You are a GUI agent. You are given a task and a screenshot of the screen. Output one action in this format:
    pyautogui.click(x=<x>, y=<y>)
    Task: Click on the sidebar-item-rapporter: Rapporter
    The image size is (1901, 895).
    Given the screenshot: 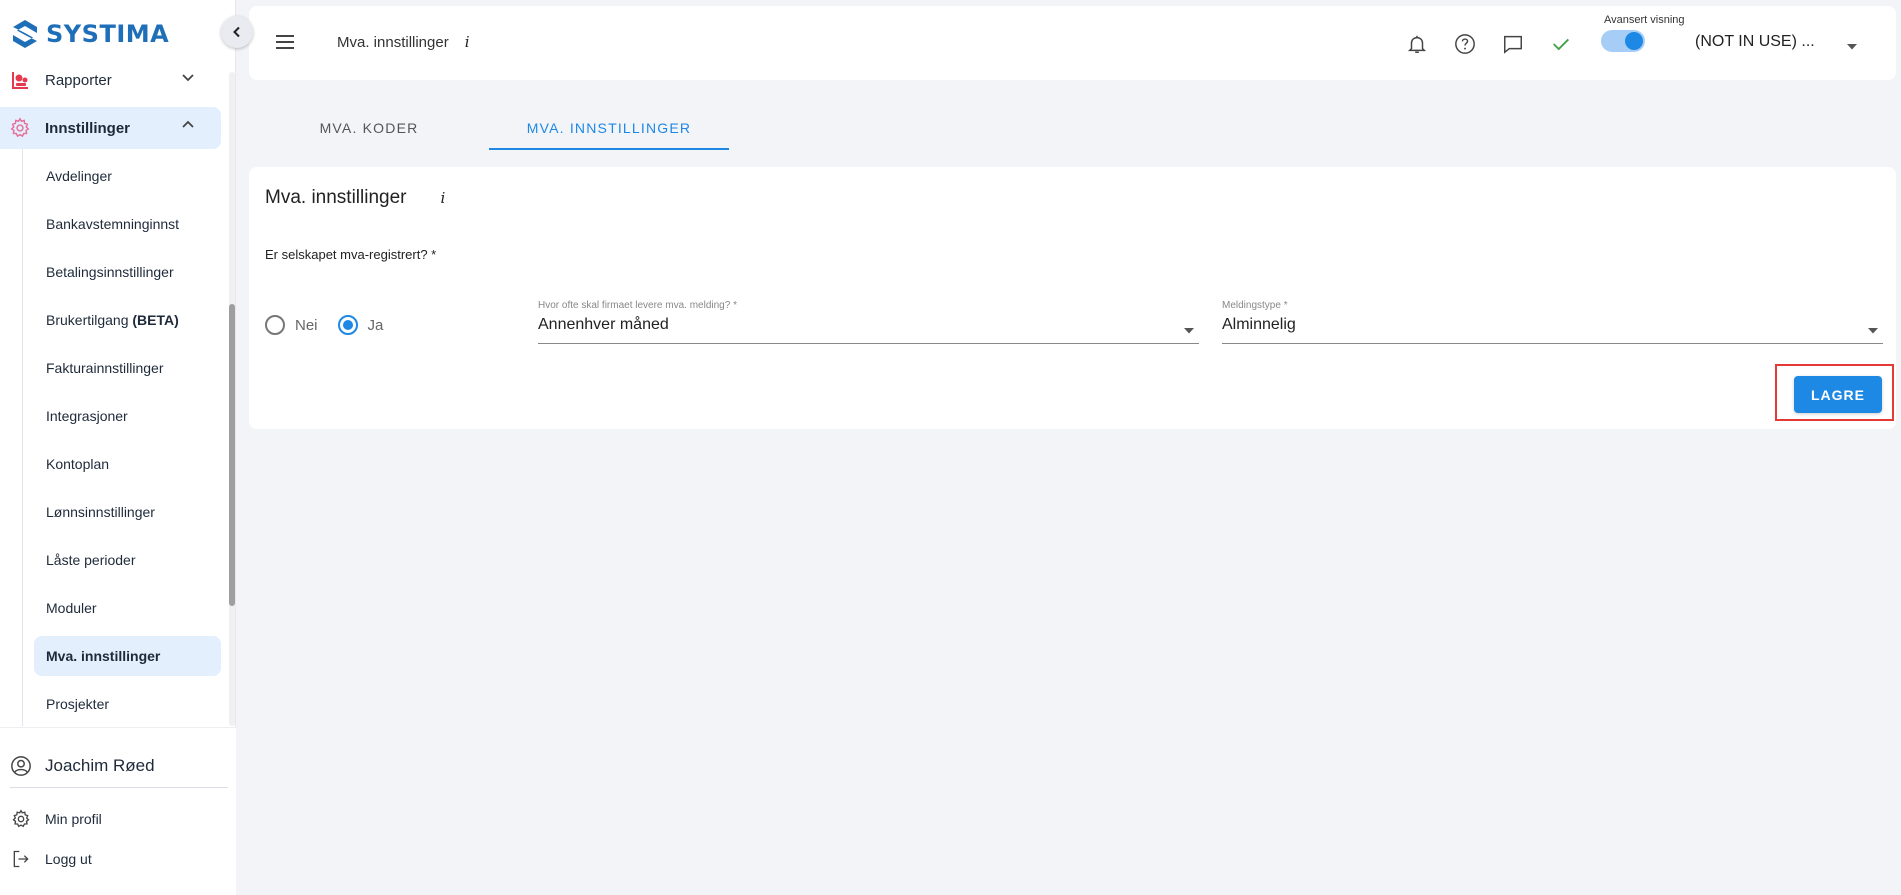 What is the action you would take?
    pyautogui.click(x=110, y=80)
    